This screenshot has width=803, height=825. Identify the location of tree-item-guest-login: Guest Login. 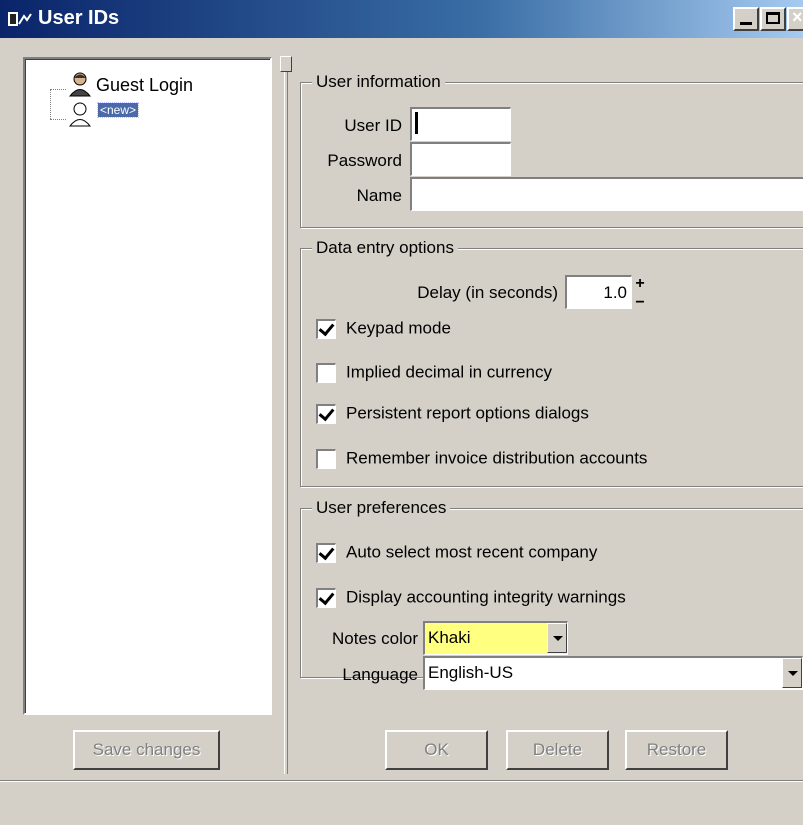
(144, 85).